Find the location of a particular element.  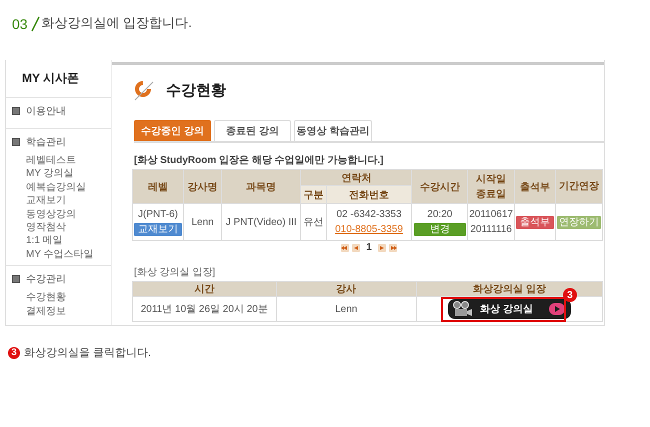

video-room-button: 화상 강의실 is located at coordinates (509, 308).